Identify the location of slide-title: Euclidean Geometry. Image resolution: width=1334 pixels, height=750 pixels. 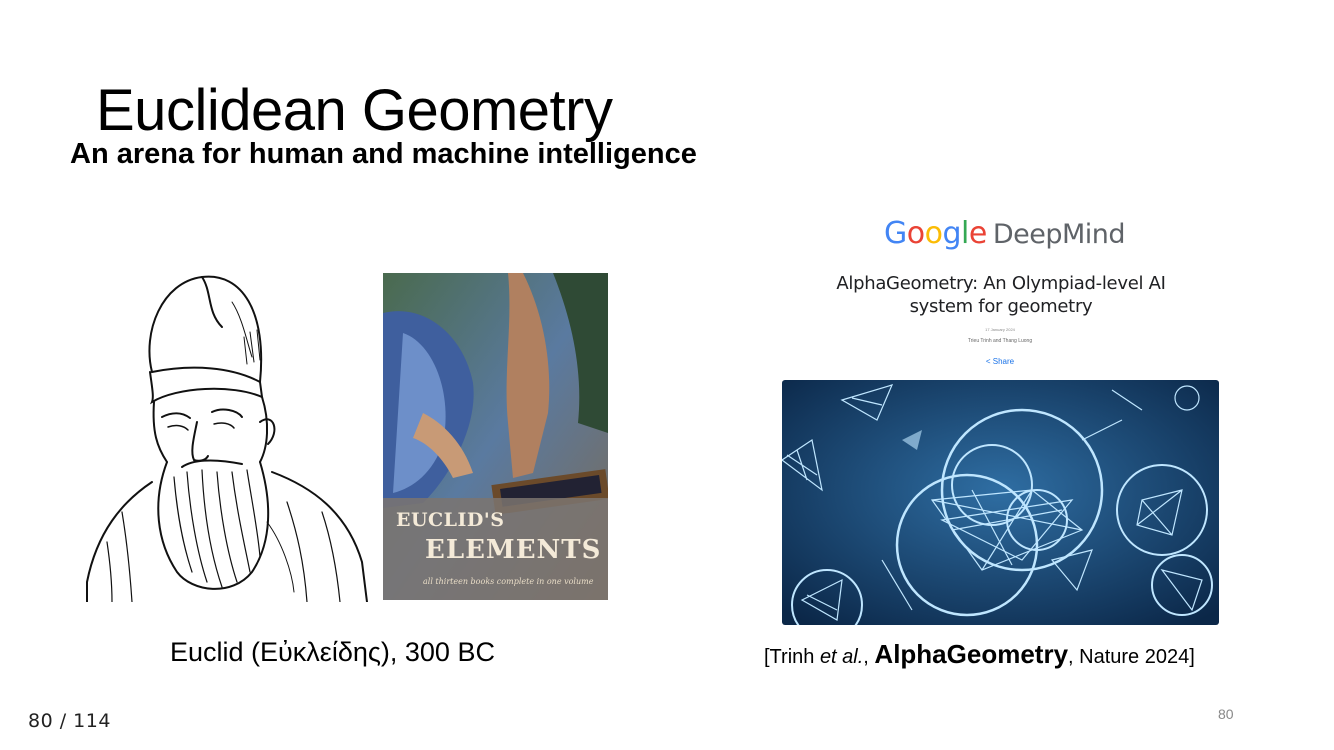
(354, 110).